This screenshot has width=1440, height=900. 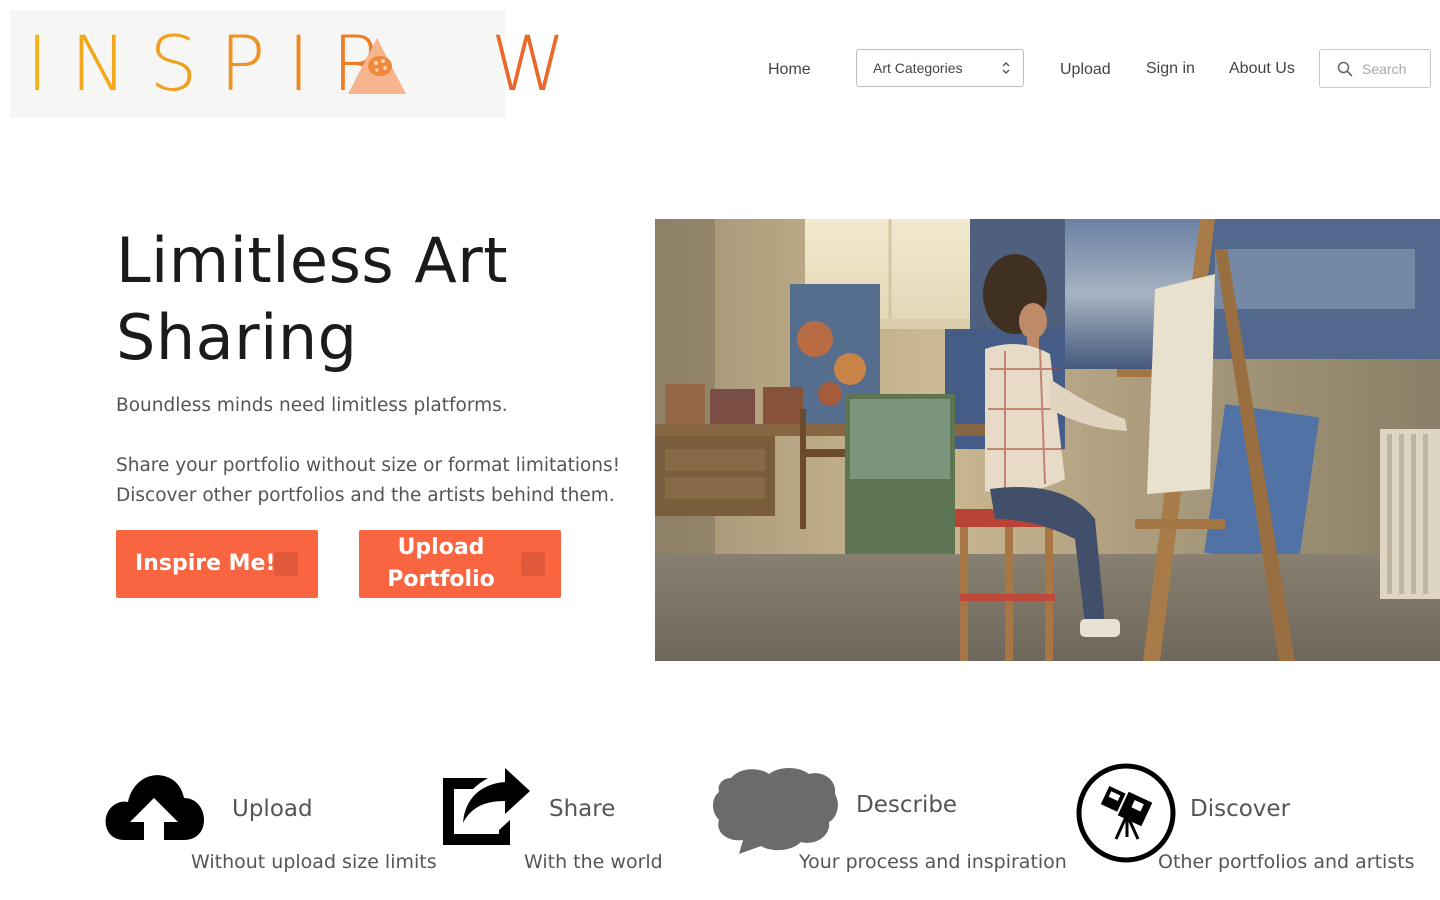 I want to click on logo-letter: S, so click(x=184, y=63).